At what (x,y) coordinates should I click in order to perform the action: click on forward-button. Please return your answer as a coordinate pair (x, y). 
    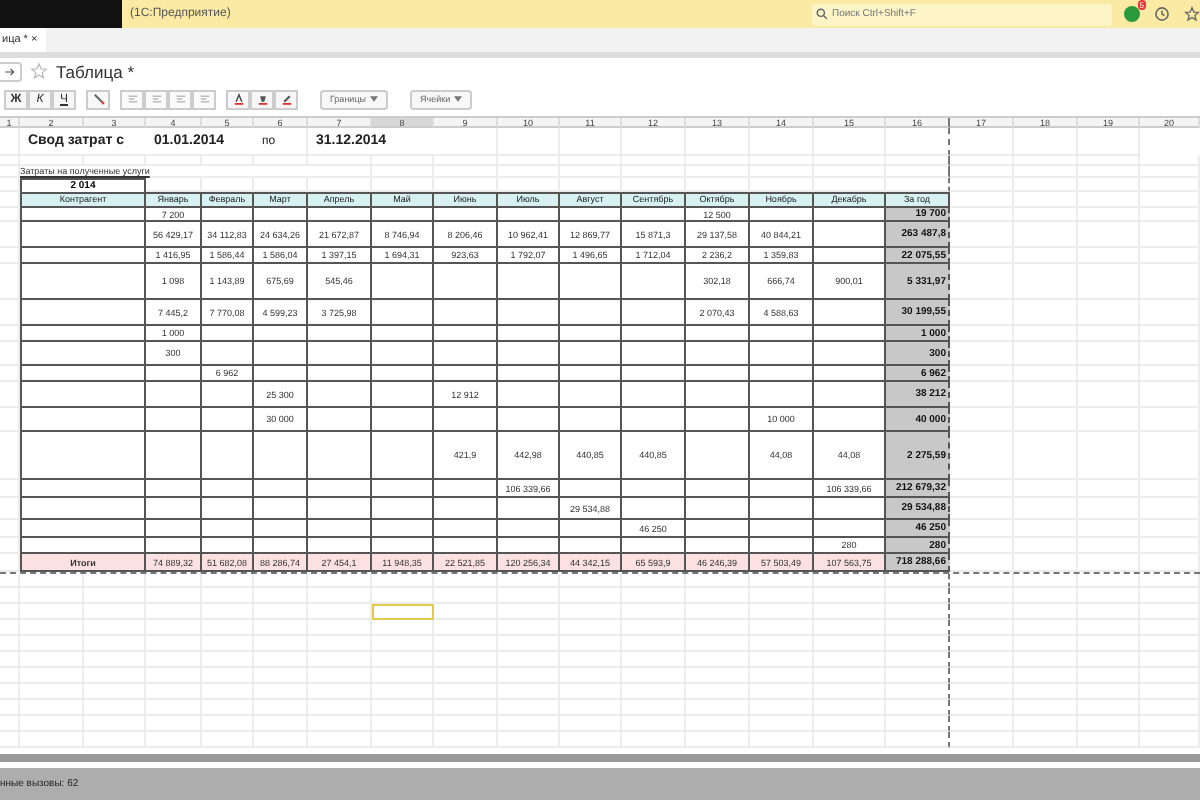
    Looking at the image, I should click on (11, 71).